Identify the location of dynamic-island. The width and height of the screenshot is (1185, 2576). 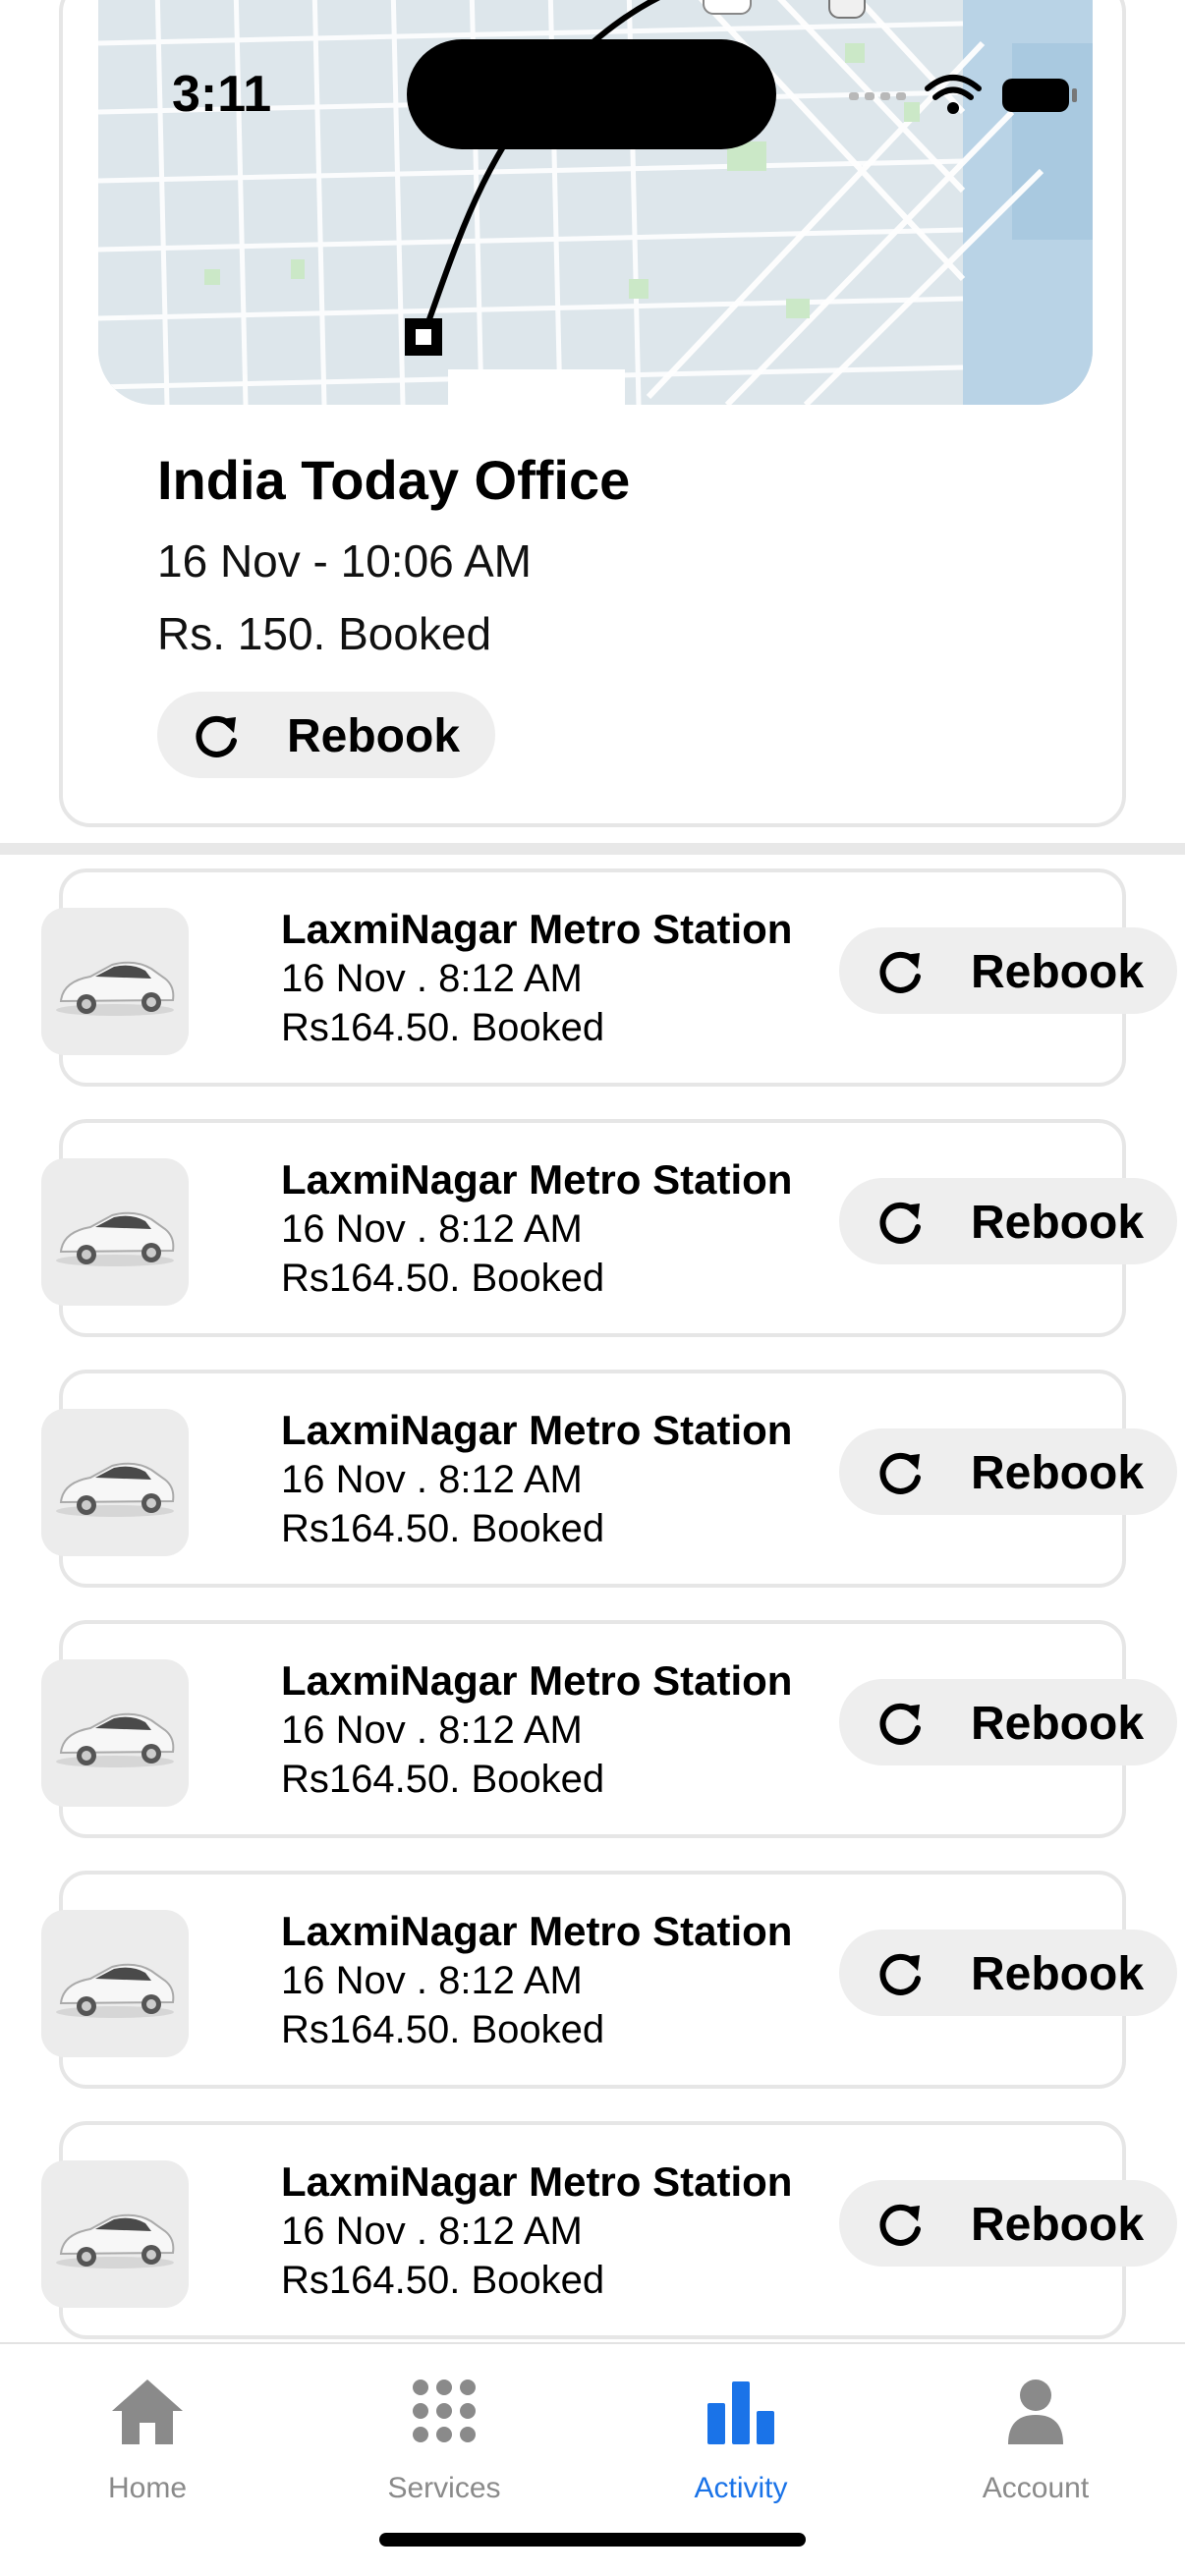
(592, 94).